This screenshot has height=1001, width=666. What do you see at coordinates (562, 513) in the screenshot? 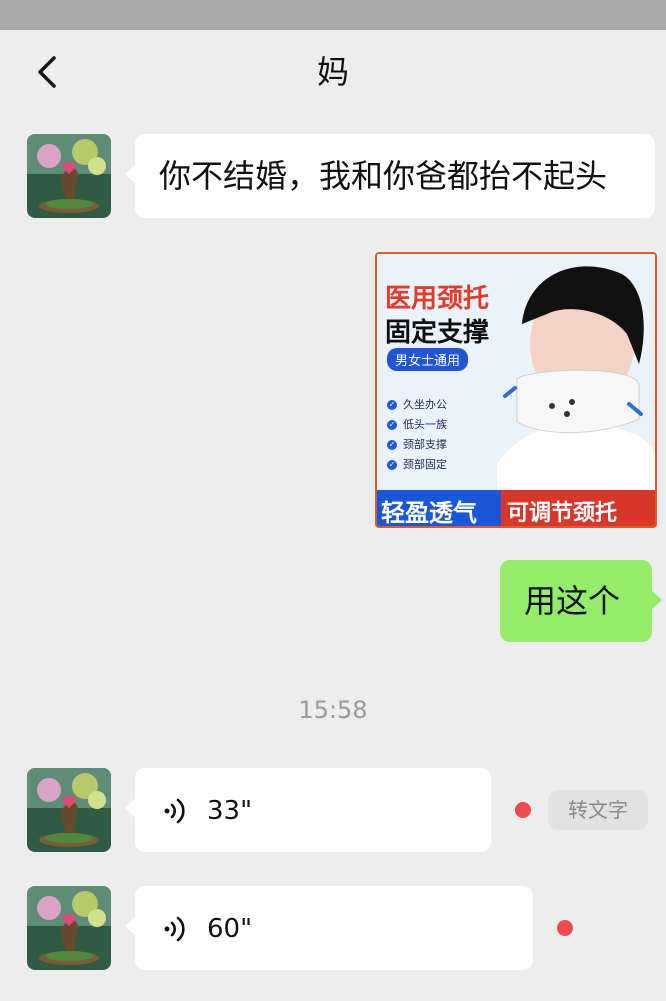
I see `product-banner-right: 可调节颈托` at bounding box center [562, 513].